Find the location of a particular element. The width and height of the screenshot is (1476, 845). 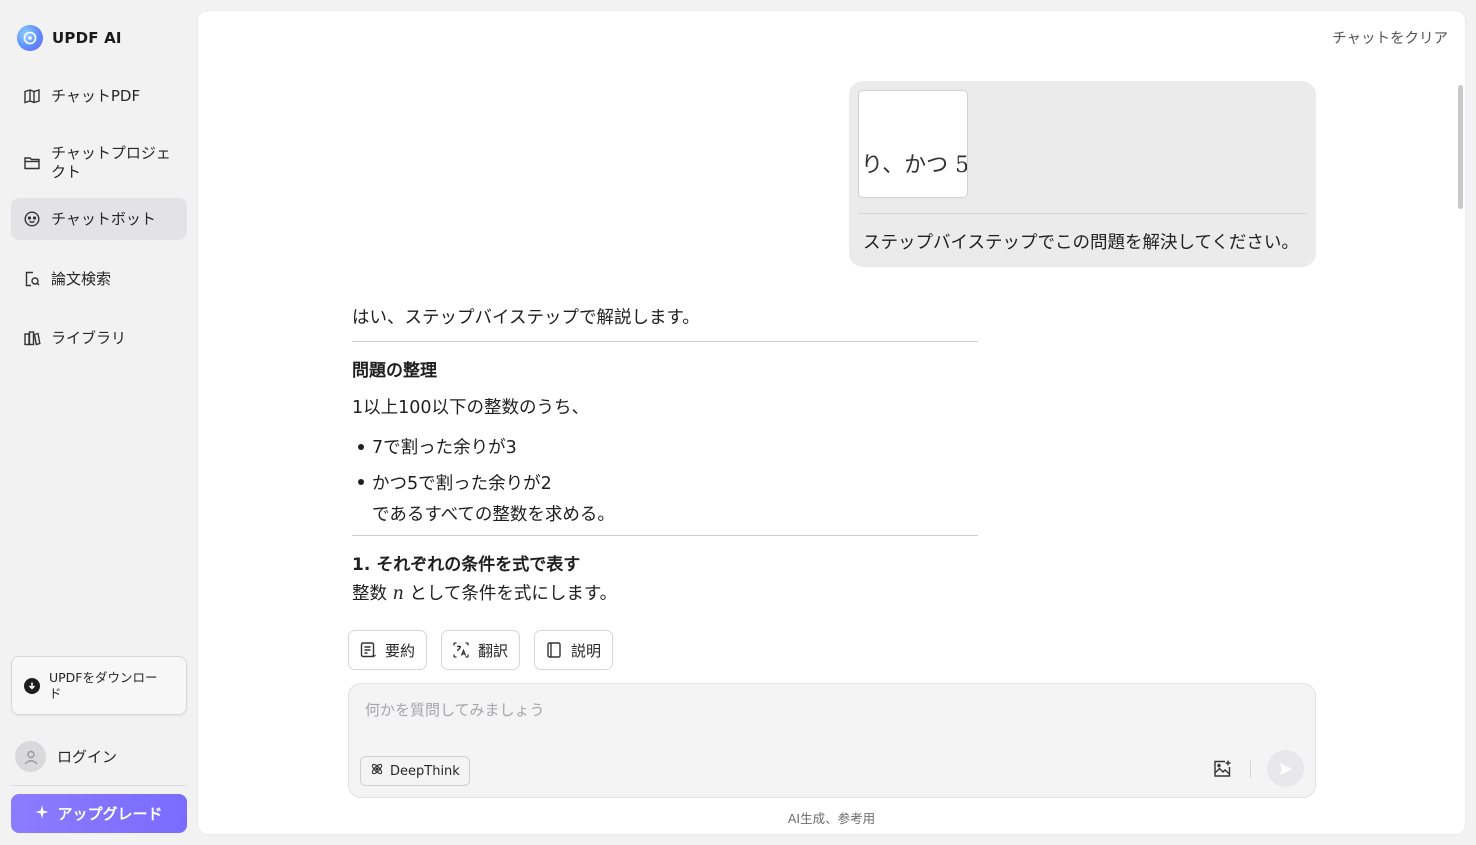

sidebar-item-chat-project: チャットプロジェクト is located at coordinates (99, 163).